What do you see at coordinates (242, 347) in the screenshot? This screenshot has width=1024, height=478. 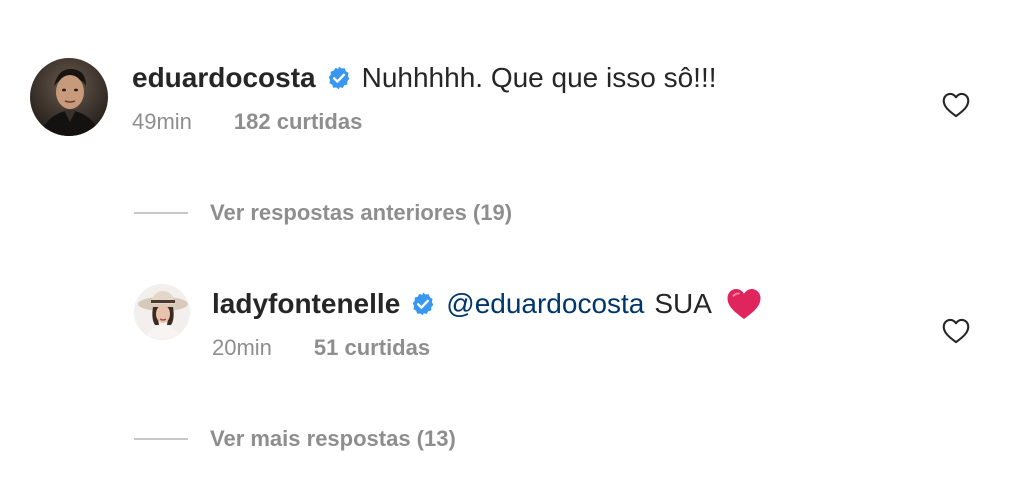 I see `reply-time: 20min` at bounding box center [242, 347].